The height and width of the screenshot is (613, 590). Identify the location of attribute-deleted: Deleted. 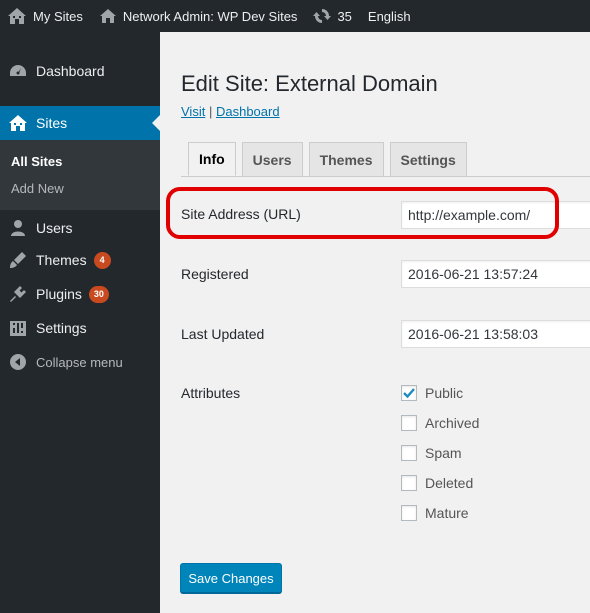
(437, 483).